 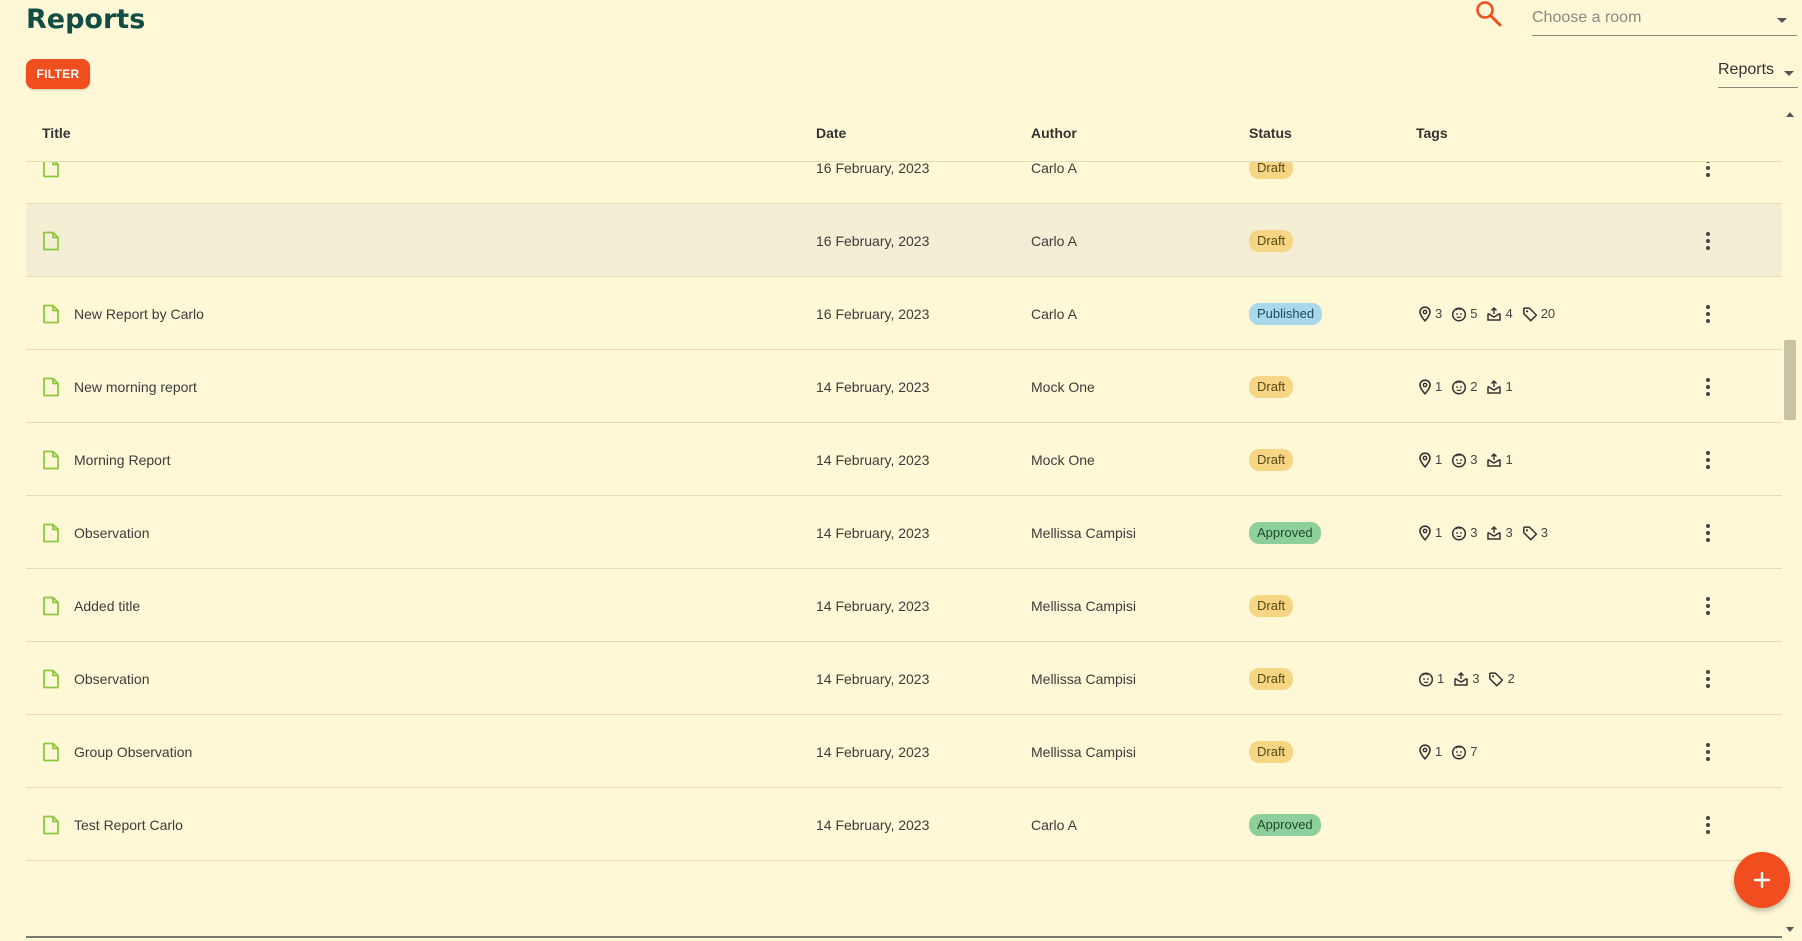 I want to click on column-header-author: Author, so click(x=1054, y=133).